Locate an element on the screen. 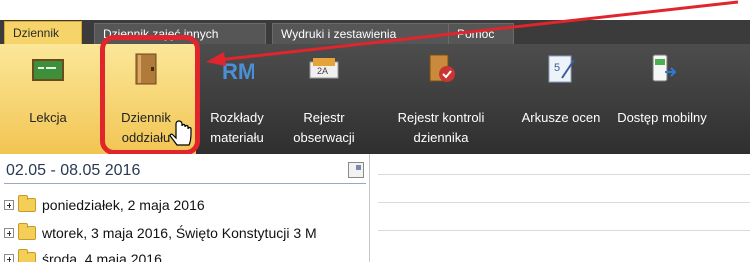 This screenshot has width=750, height=262. arkusze-ocen-label: Arkusze ocen is located at coordinates (561, 117).